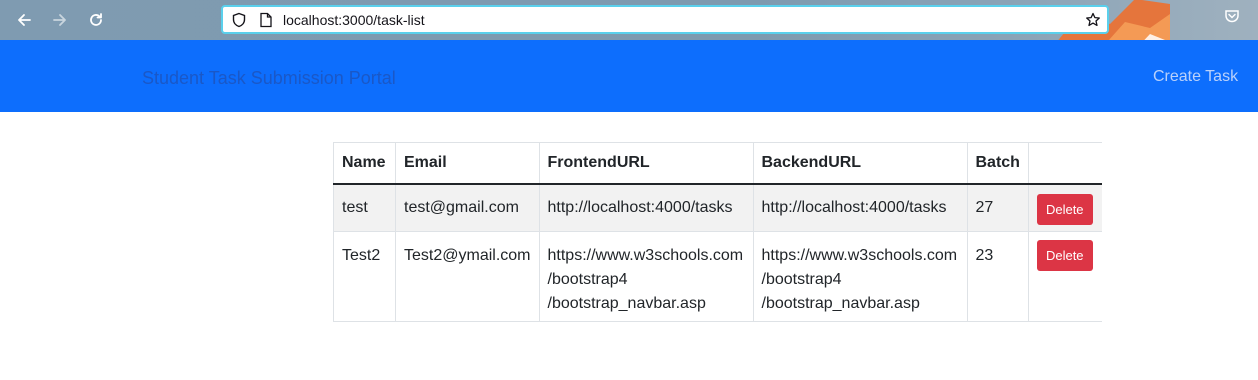 This screenshot has height=380, width=1258. I want to click on reload-button, so click(96, 20).